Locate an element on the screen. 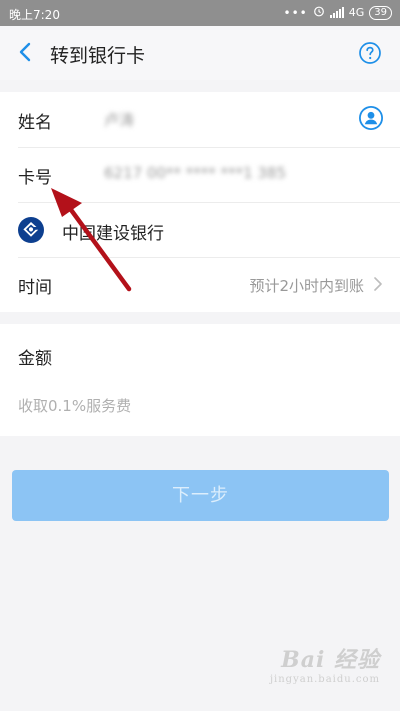 The height and width of the screenshot is (711, 400). status-indicators: ••• 4G 39 is located at coordinates (337, 12).